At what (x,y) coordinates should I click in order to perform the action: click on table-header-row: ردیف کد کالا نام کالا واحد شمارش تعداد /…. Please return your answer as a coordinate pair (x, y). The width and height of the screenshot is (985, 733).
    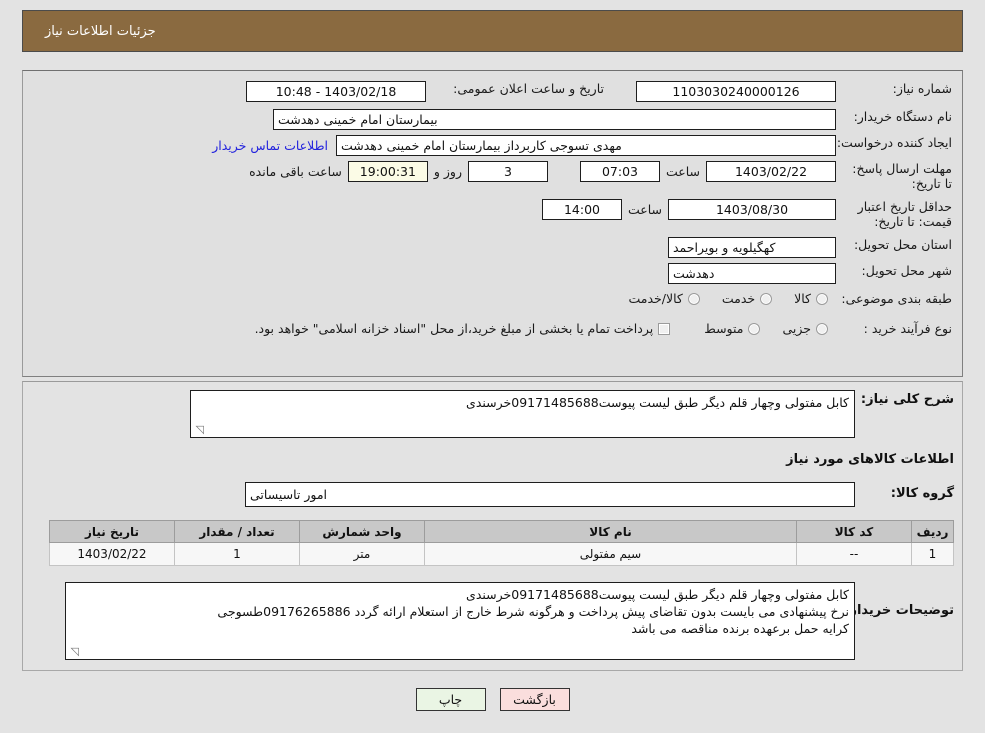
    Looking at the image, I should click on (501, 531).